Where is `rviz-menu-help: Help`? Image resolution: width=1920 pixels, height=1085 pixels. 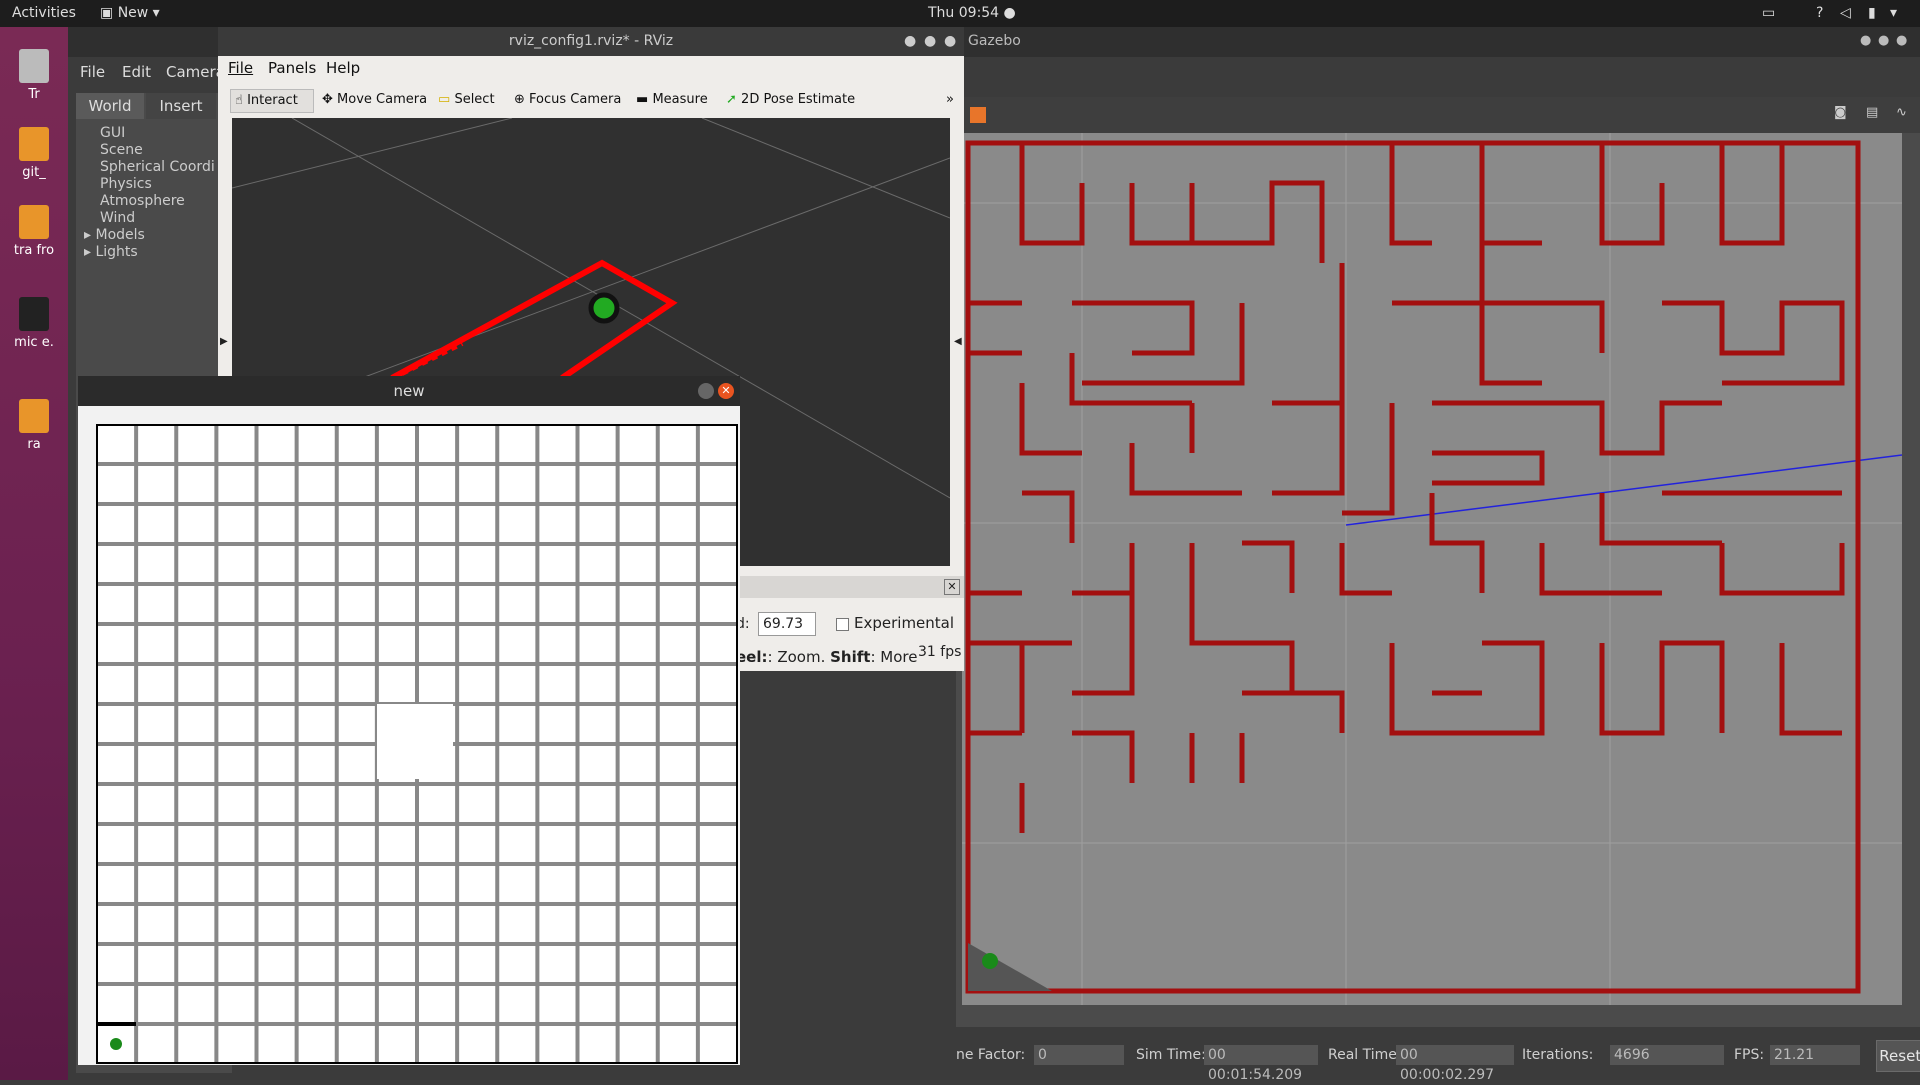
rviz-menu-help: Help is located at coordinates (343, 68).